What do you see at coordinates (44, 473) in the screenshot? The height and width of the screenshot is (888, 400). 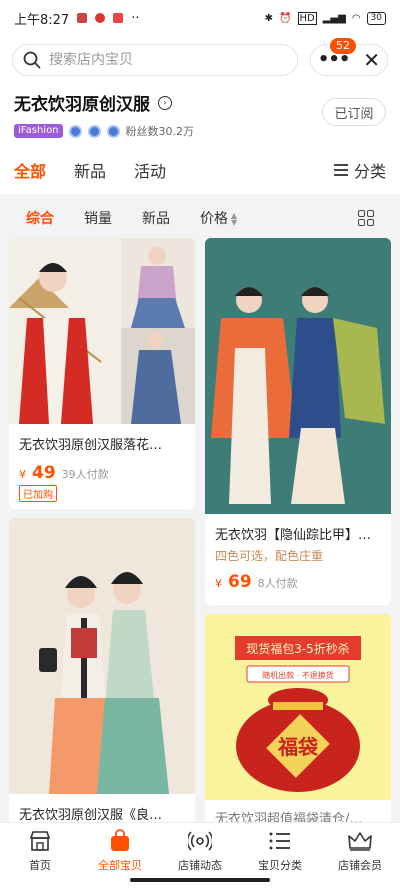 I see `product-price: 49` at bounding box center [44, 473].